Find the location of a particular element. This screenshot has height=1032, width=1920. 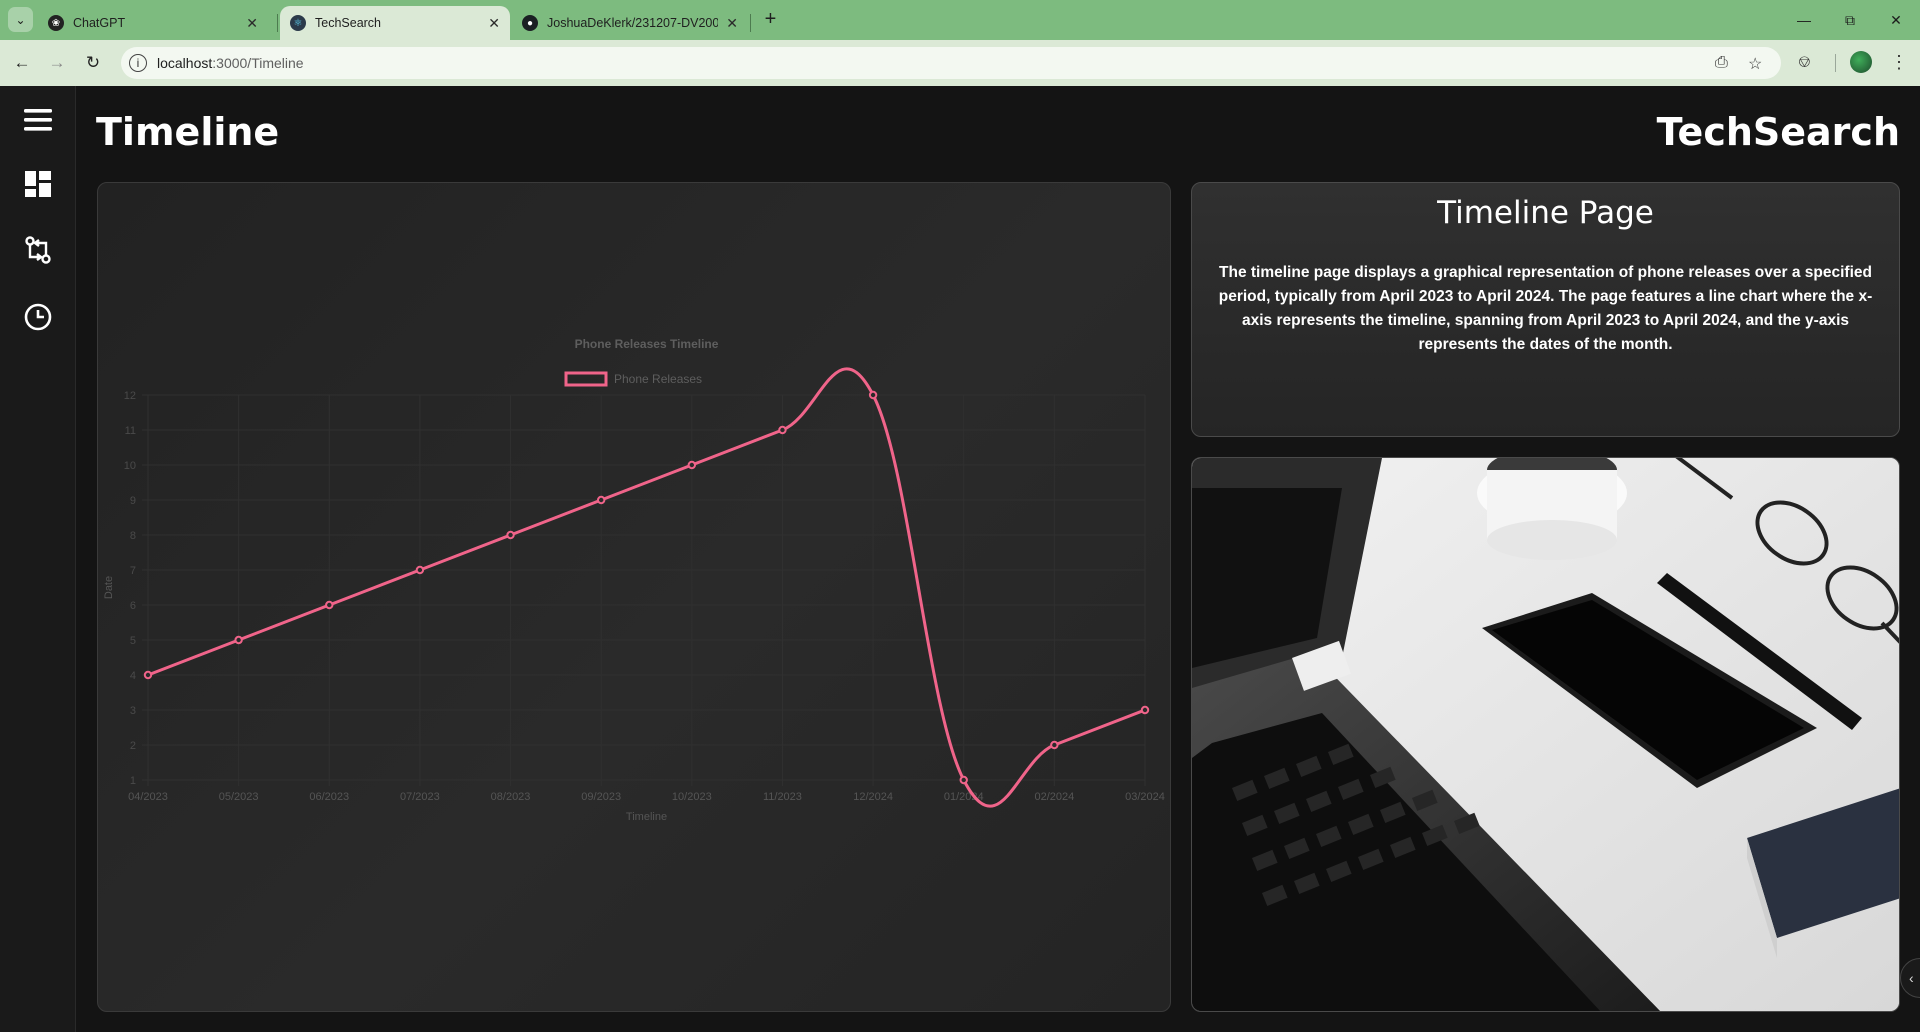

url-path: :3000/Timeline is located at coordinates (258, 63).